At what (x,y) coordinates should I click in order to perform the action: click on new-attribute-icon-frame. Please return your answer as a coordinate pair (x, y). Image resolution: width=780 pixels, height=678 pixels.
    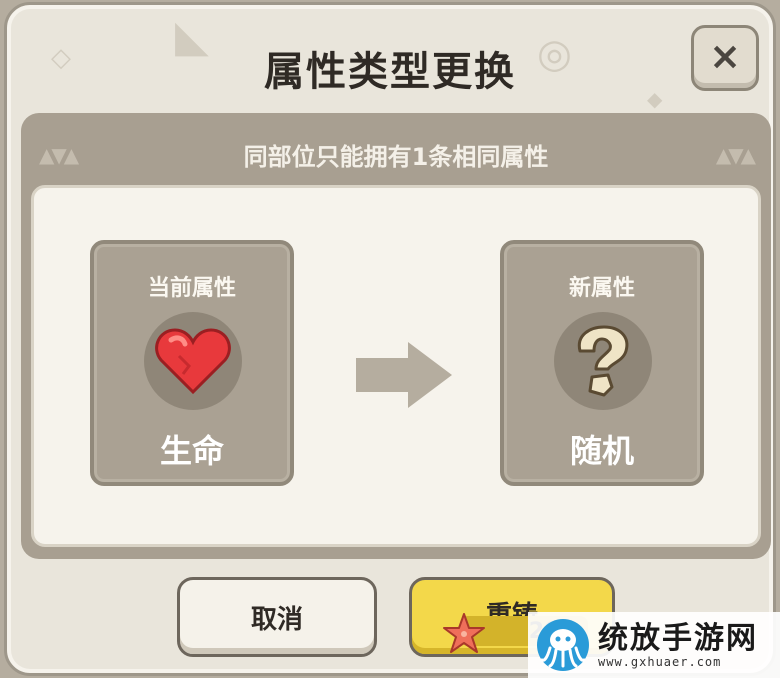
    Looking at the image, I should click on (603, 361).